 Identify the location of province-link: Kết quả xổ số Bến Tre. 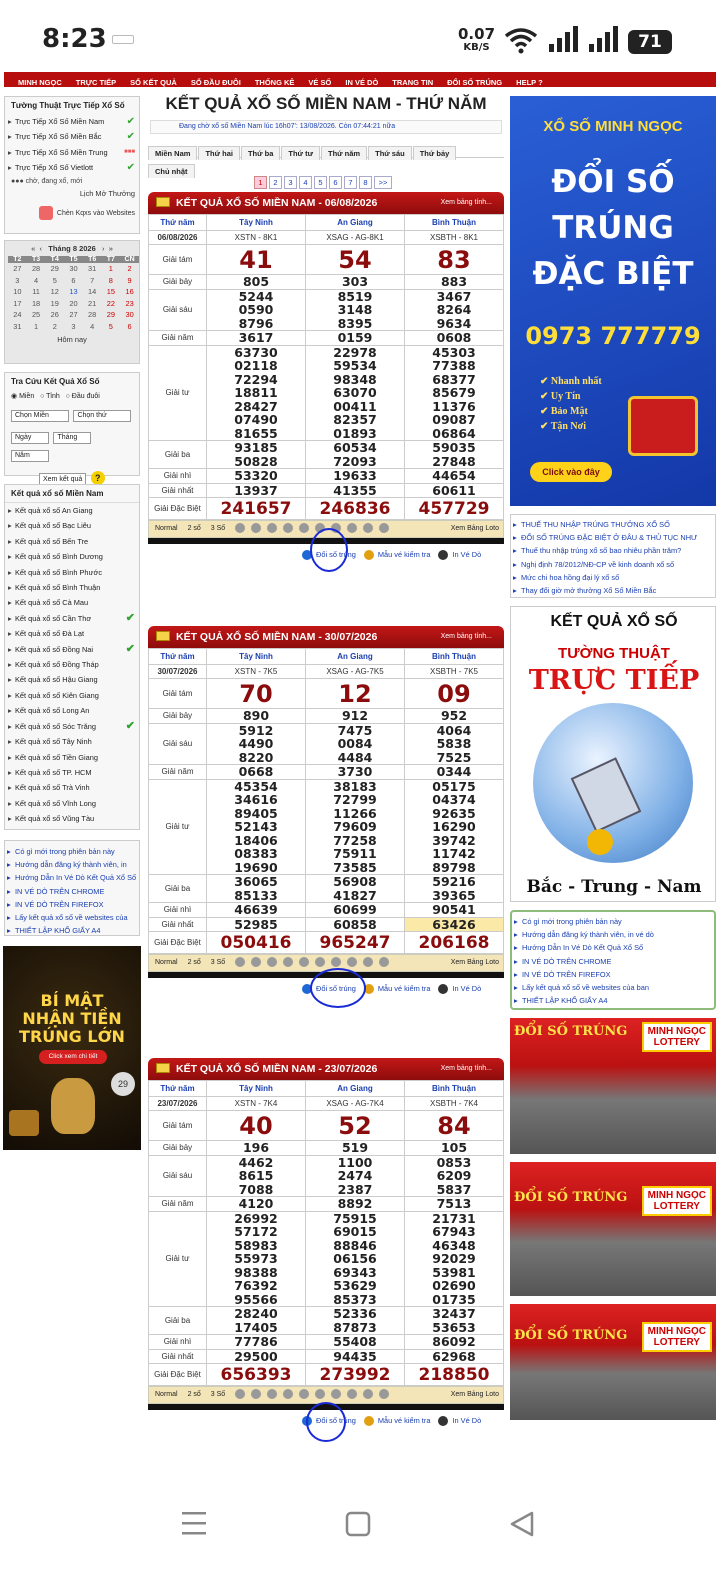
(72, 542).